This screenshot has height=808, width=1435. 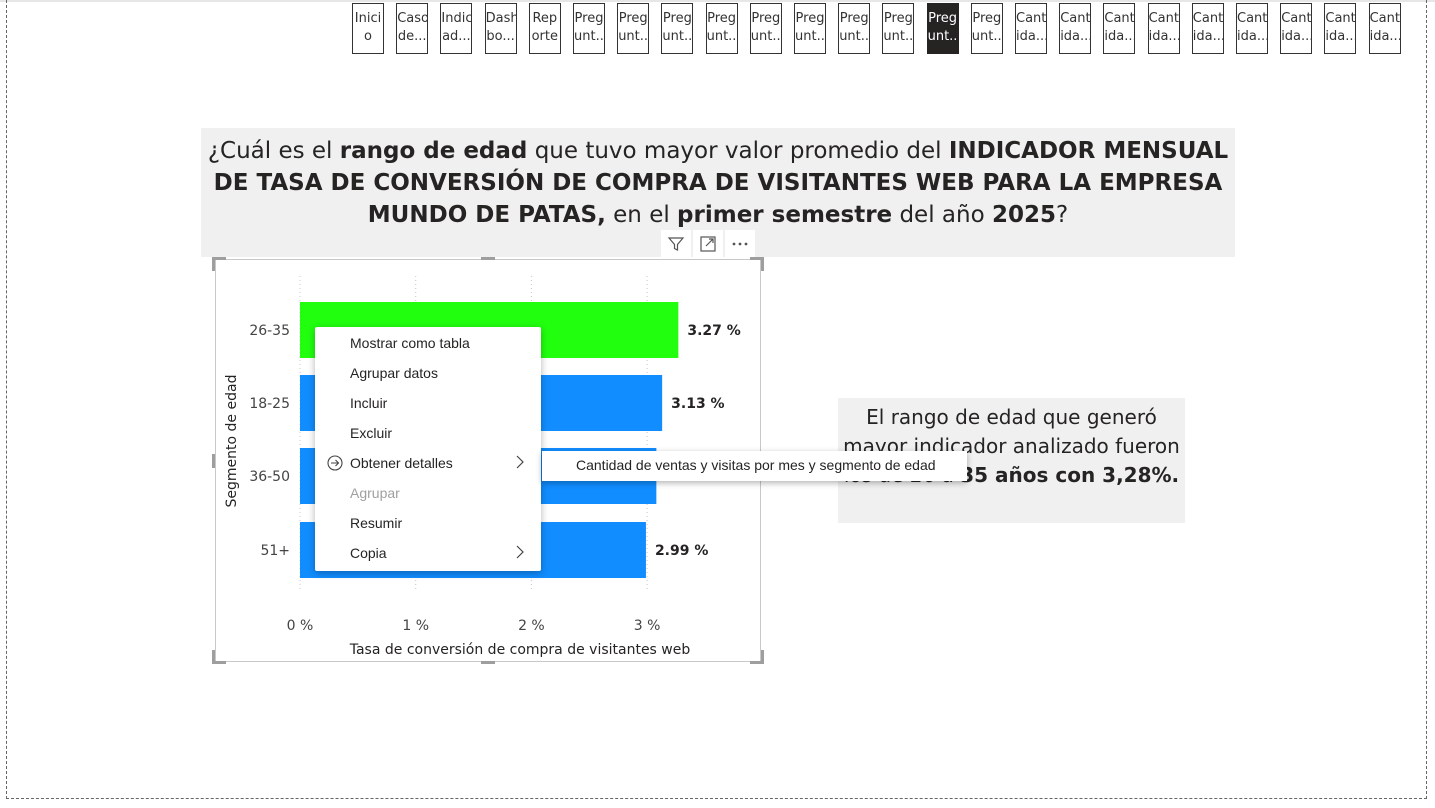 What do you see at coordinates (1070, 475) in the screenshot?
I see `answer-bold: 35 años con 3,28%.` at bounding box center [1070, 475].